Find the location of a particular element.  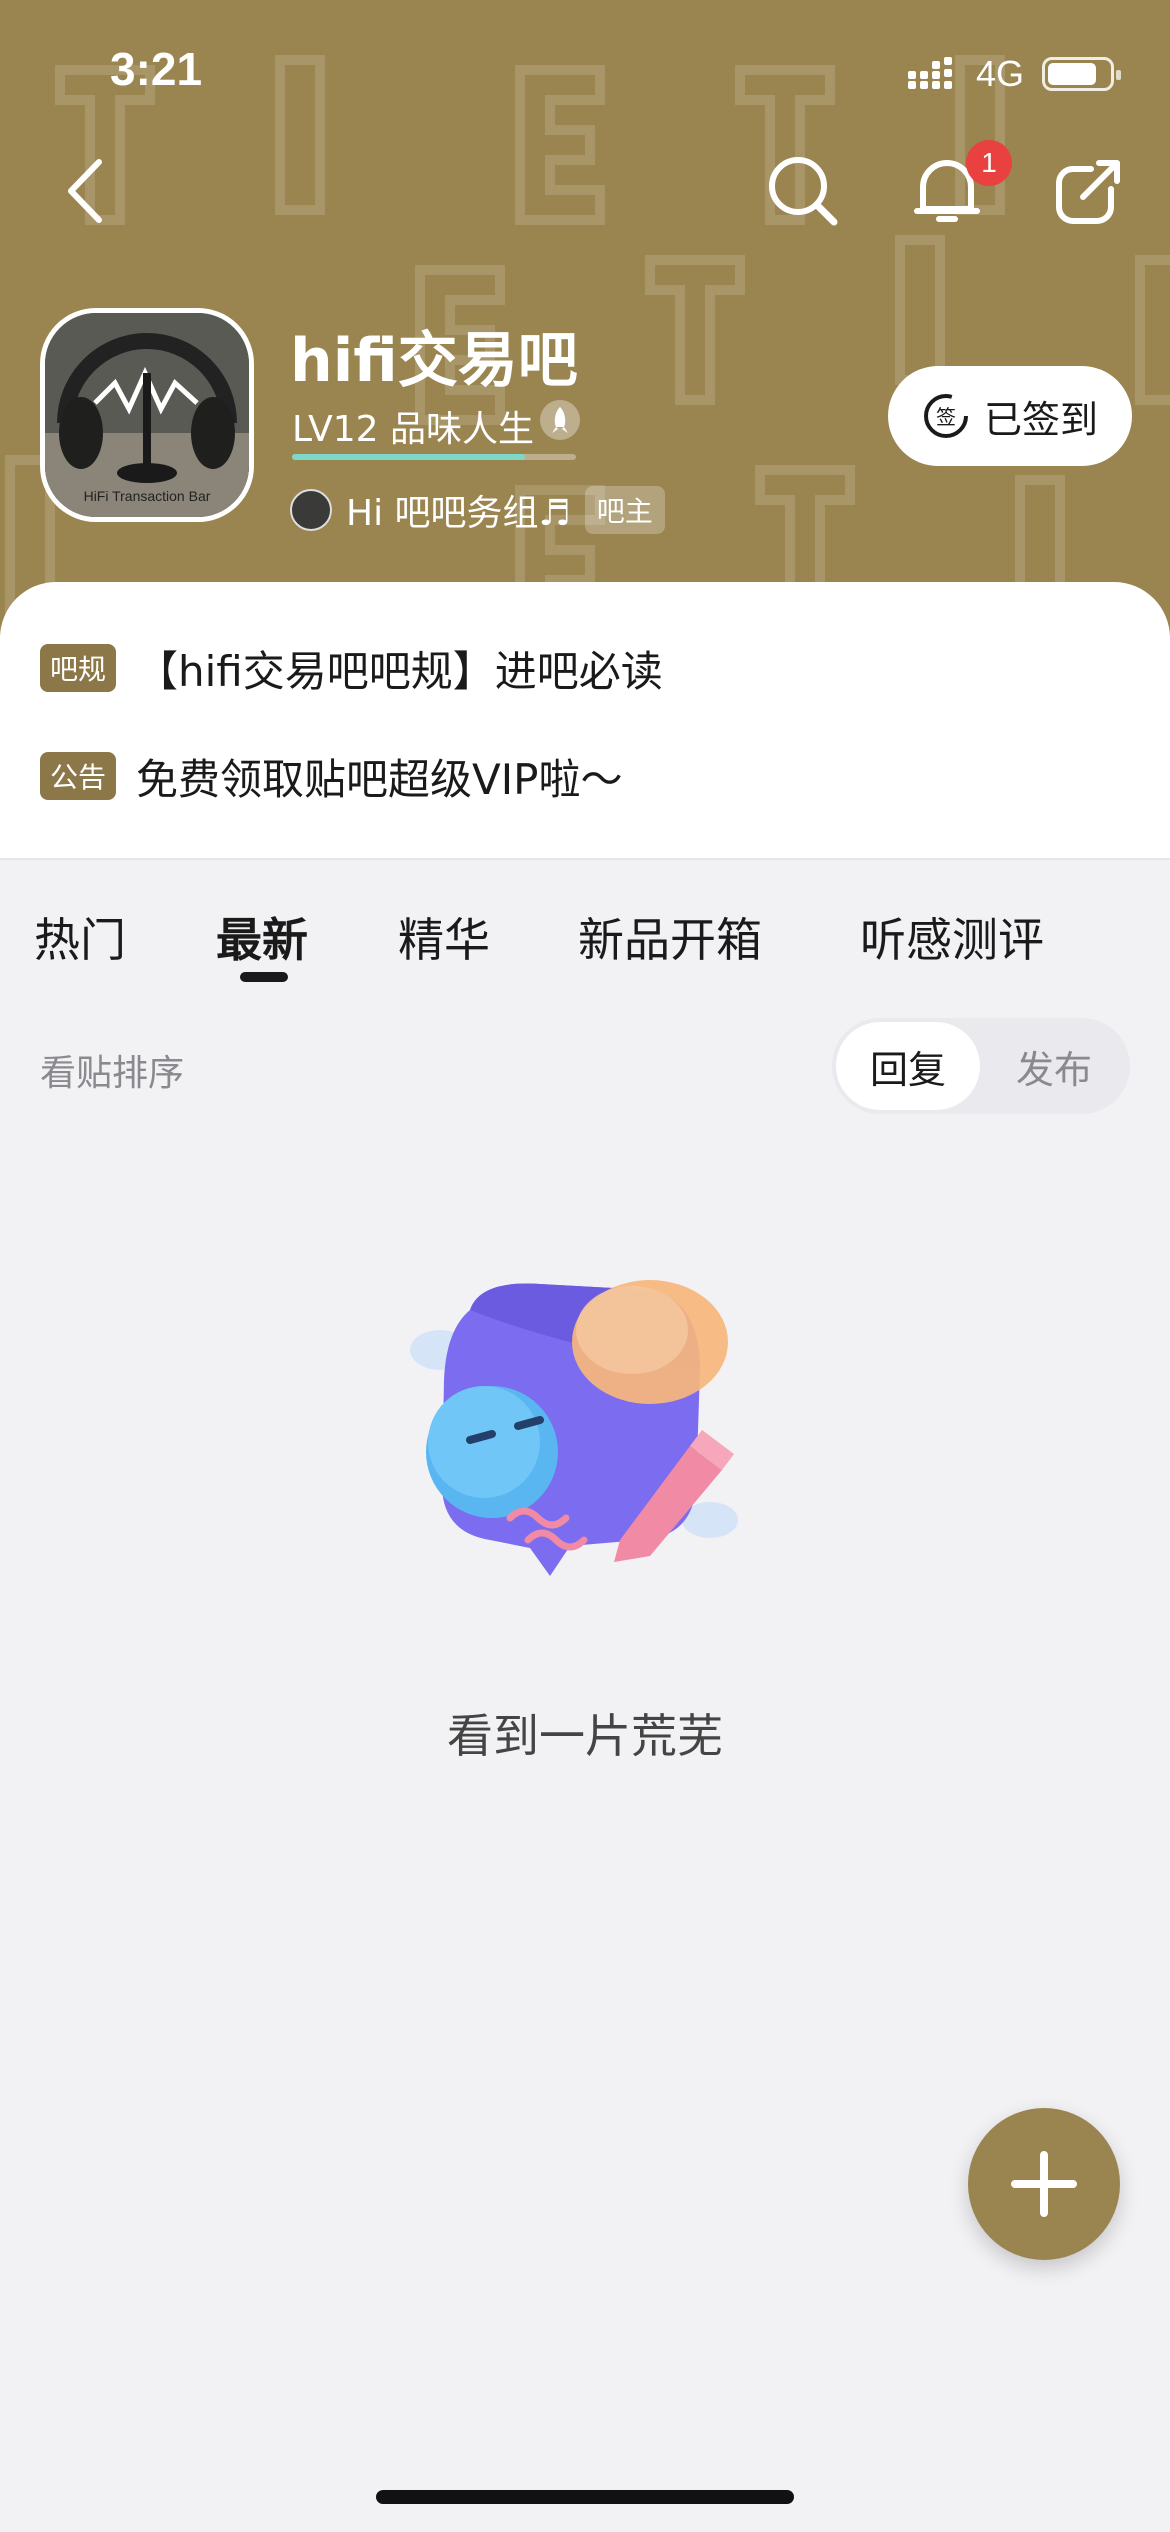

forum-admin: Hi 吧吧务组♬ 吧主 is located at coordinates (477, 510).